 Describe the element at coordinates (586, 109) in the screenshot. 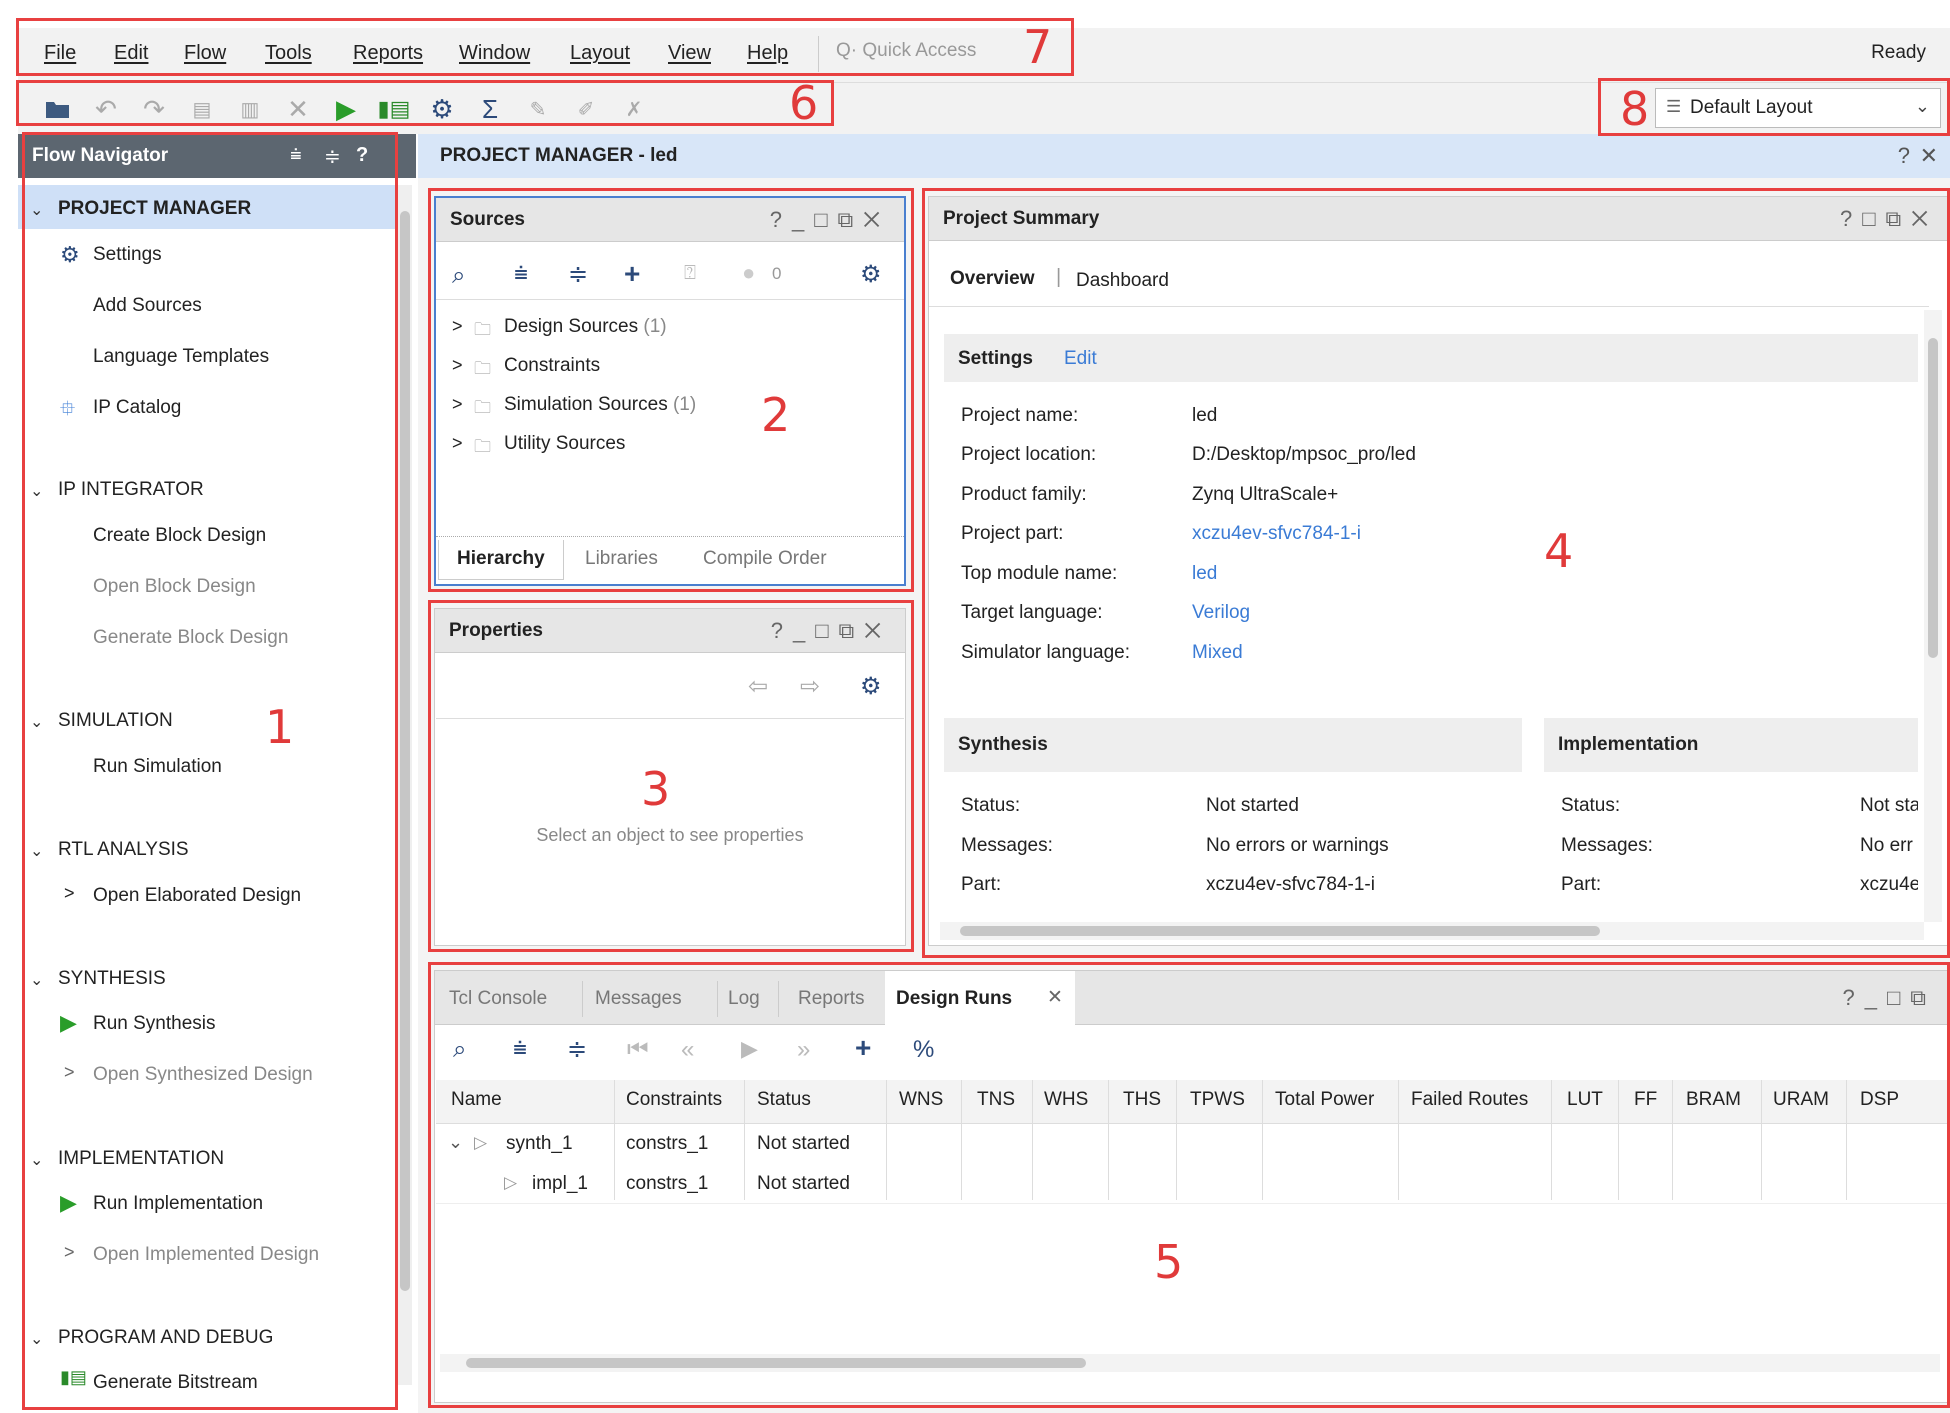

I see `tool-b-icon: ✐` at that location.